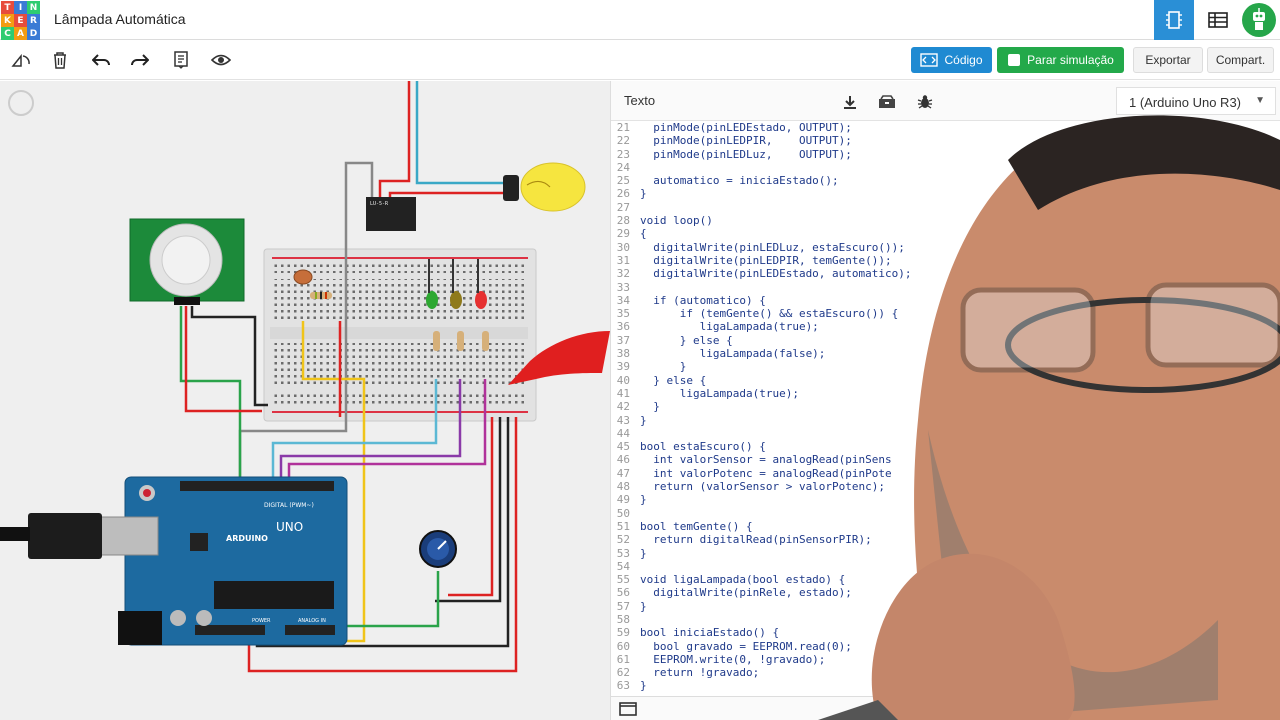 The height and width of the screenshot is (720, 1280). I want to click on export-button: Exportar, so click(1168, 60).